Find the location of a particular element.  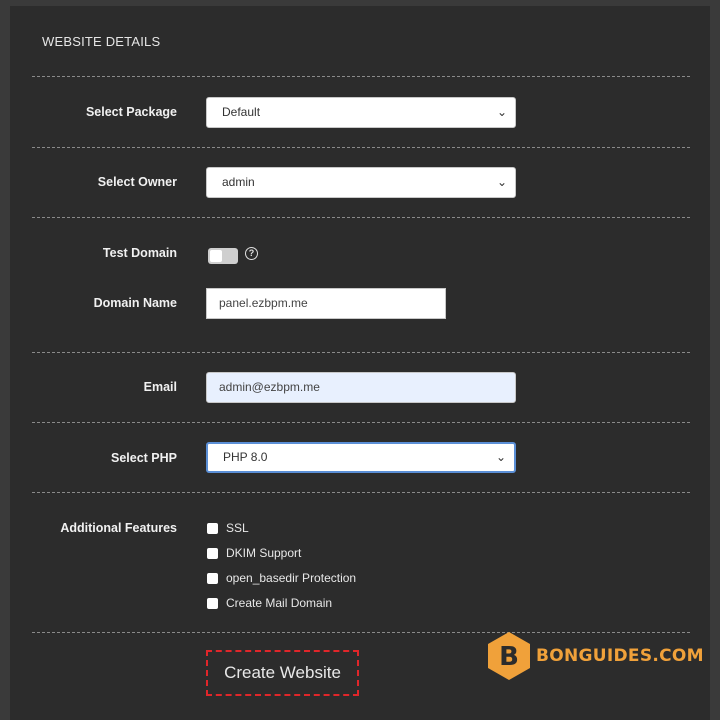

mail-domain-label: Create Mail Domain is located at coordinates (279, 603).